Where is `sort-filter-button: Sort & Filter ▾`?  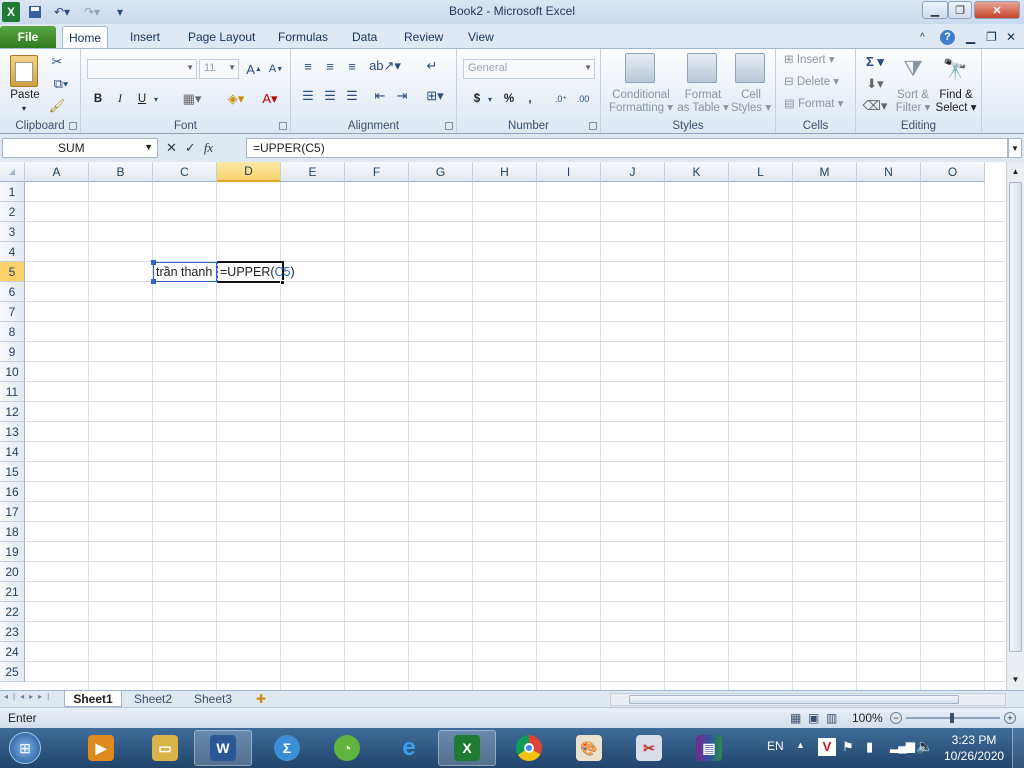 sort-filter-button: Sort & Filter ▾ is located at coordinates (913, 102).